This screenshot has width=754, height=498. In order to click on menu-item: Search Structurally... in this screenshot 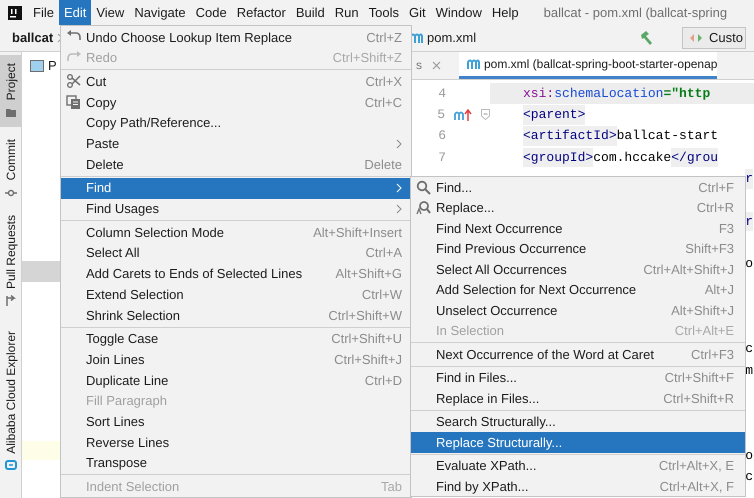, I will do `click(578, 422)`.